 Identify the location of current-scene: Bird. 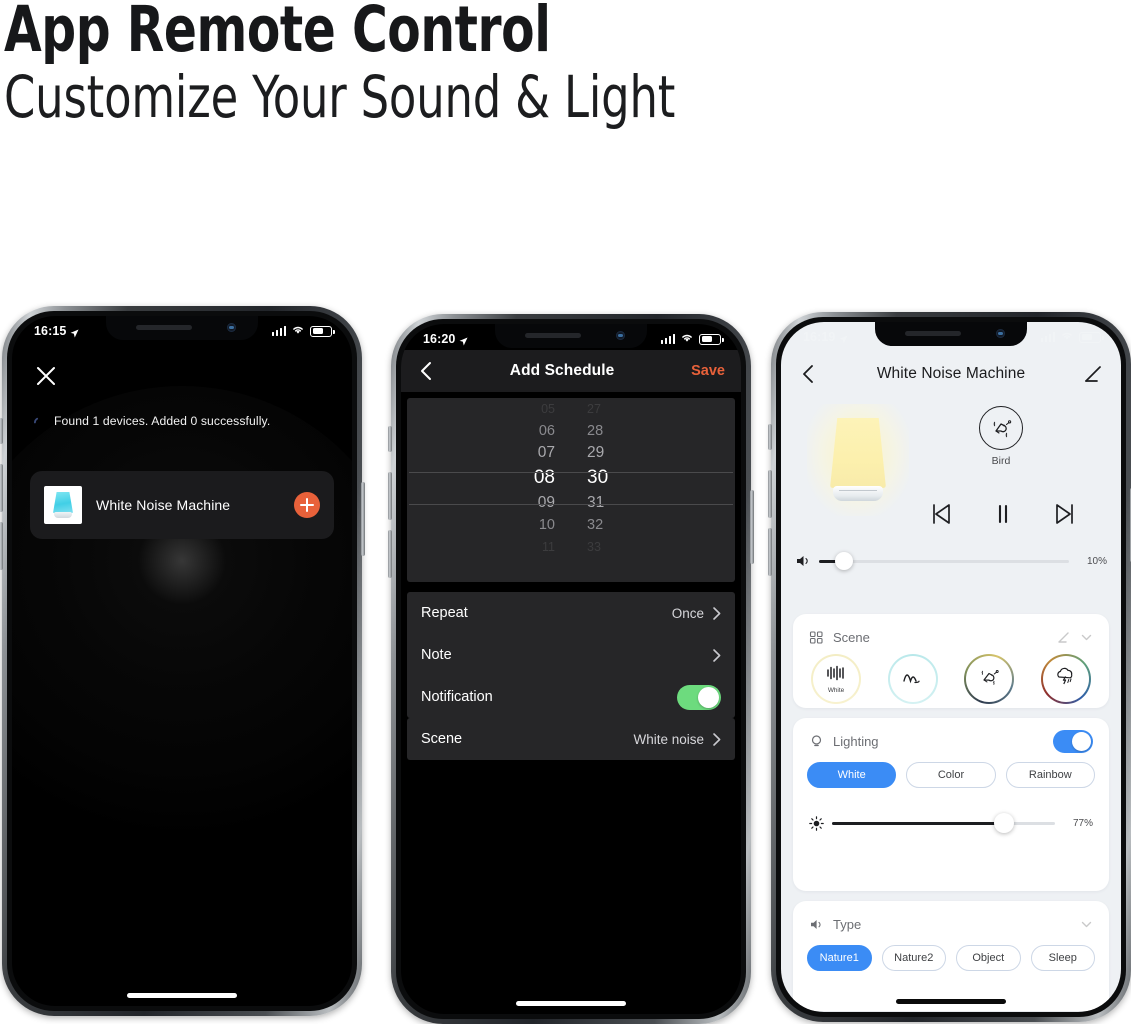
(1001, 436).